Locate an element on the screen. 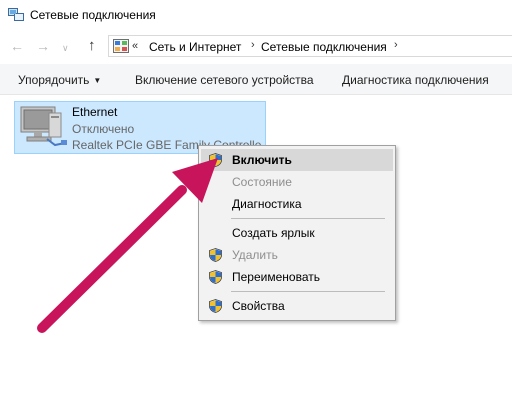  pointer-arrow is located at coordinates (127, 245).